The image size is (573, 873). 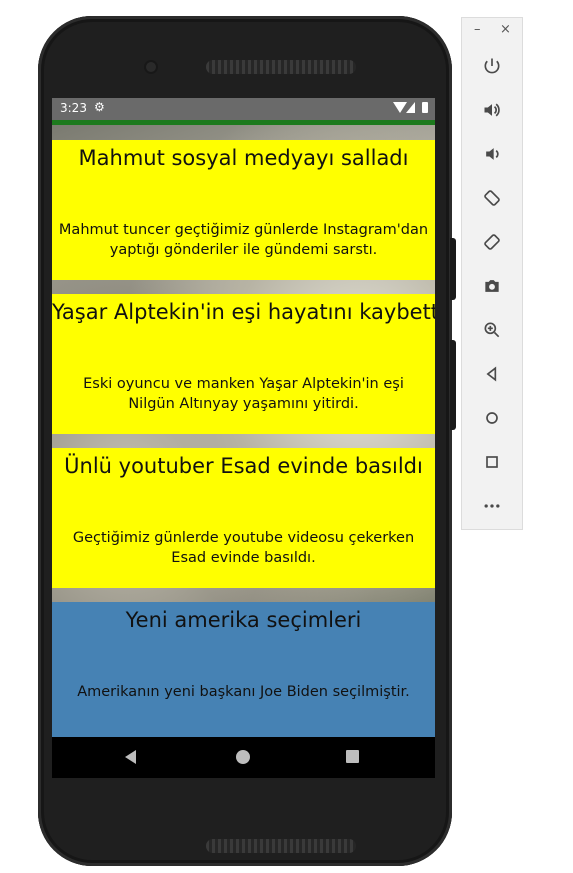 What do you see at coordinates (281, 67) in the screenshot?
I see `top-speaker` at bounding box center [281, 67].